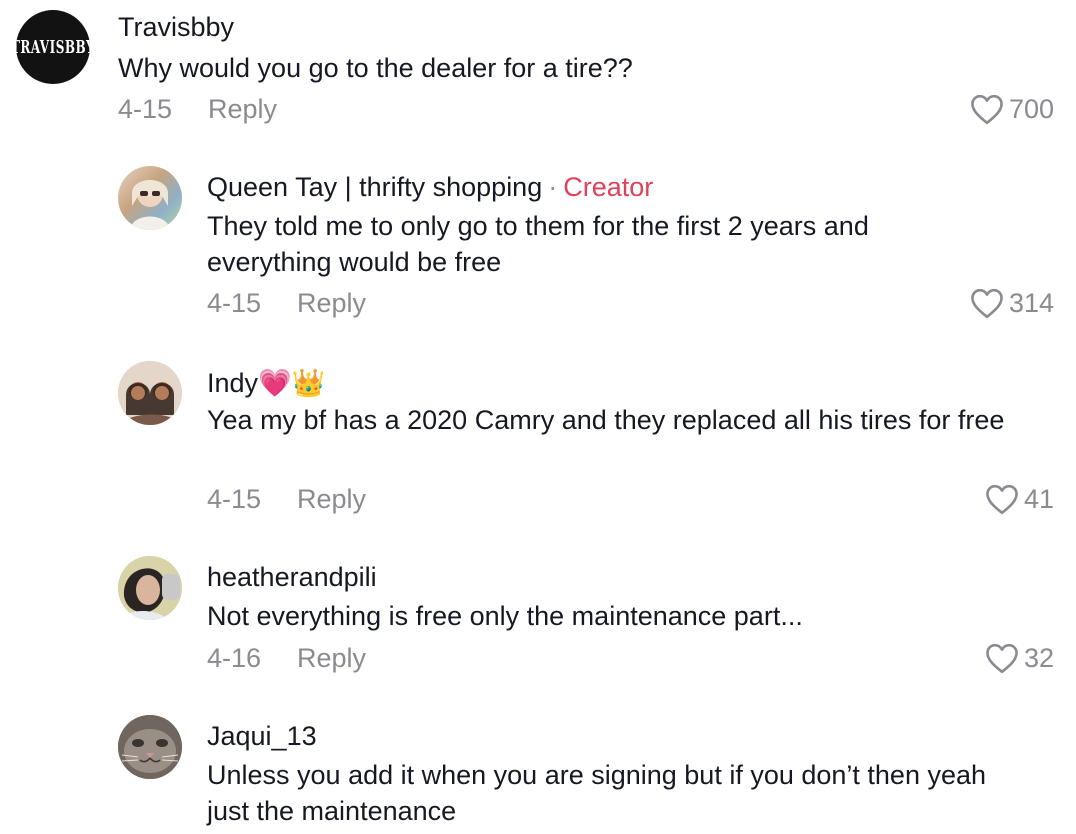  I want to click on like-count: 41, so click(1038, 498).